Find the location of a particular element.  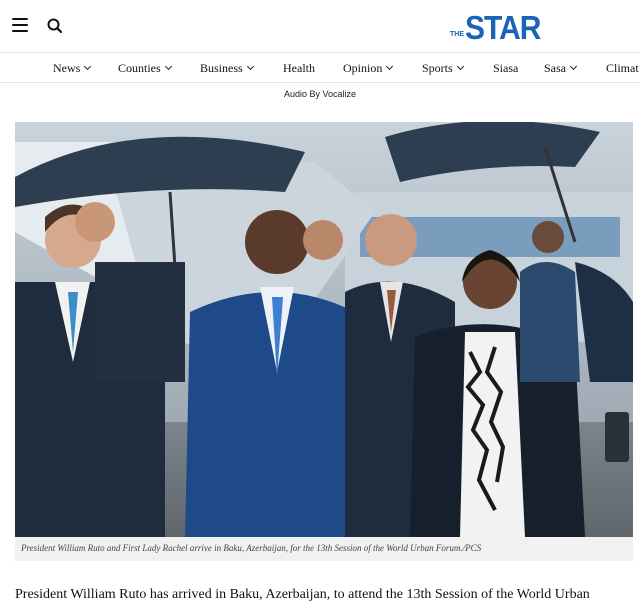

nav-item-counties: Counties is located at coordinates (145, 68).